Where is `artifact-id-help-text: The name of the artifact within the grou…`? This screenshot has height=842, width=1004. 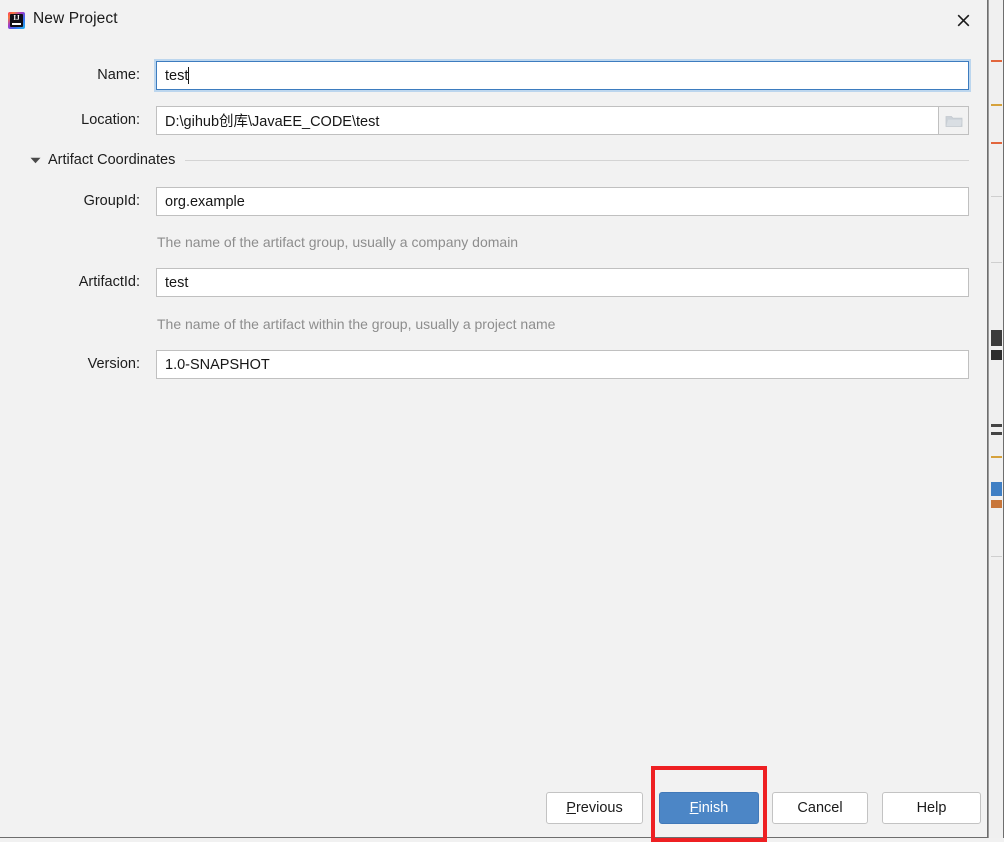
artifact-id-help-text: The name of the artifact within the grou… is located at coordinates (356, 324).